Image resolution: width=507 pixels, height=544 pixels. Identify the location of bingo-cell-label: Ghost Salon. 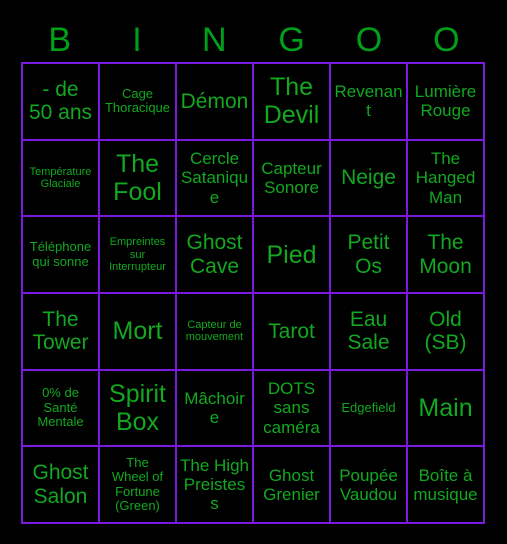
(60, 484).